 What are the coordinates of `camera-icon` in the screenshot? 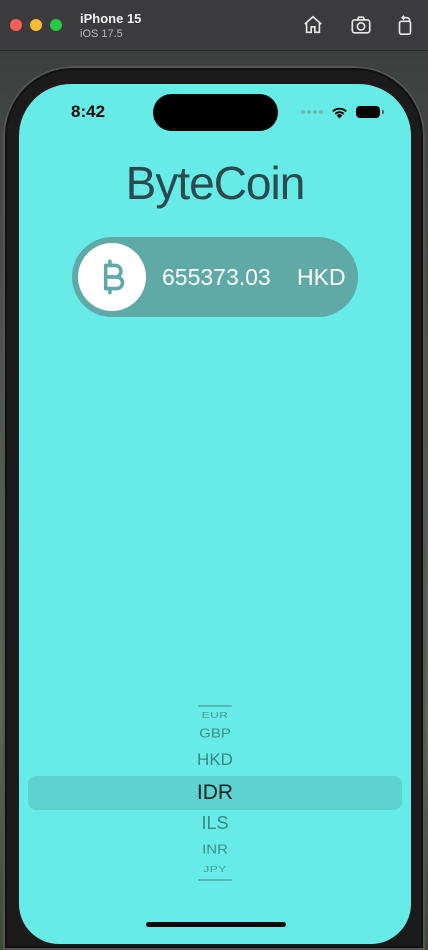 It's located at (361, 25).